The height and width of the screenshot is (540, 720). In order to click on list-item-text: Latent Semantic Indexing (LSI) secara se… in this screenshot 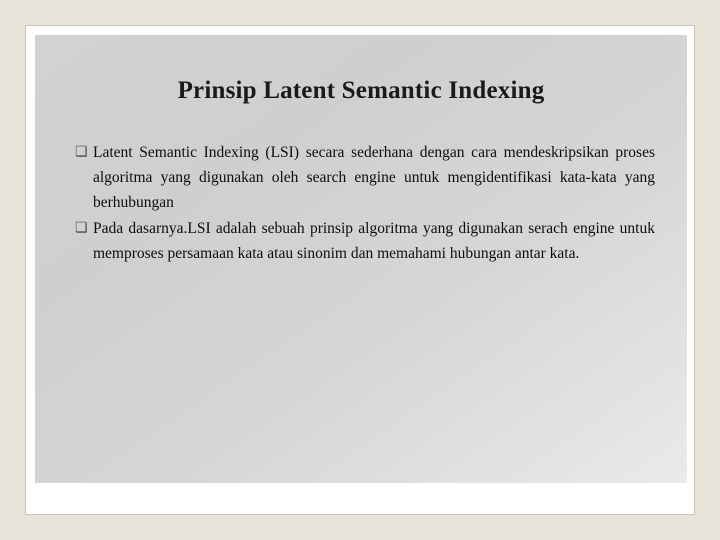, I will do `click(374, 177)`.